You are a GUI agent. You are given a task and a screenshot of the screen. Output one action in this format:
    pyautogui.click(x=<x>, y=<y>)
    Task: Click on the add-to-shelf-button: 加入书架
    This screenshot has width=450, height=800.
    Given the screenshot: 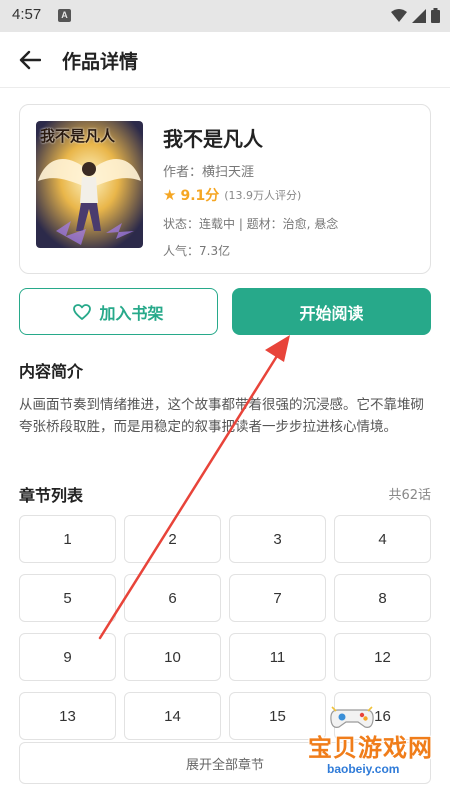 What is the action you would take?
    pyautogui.click(x=118, y=311)
    